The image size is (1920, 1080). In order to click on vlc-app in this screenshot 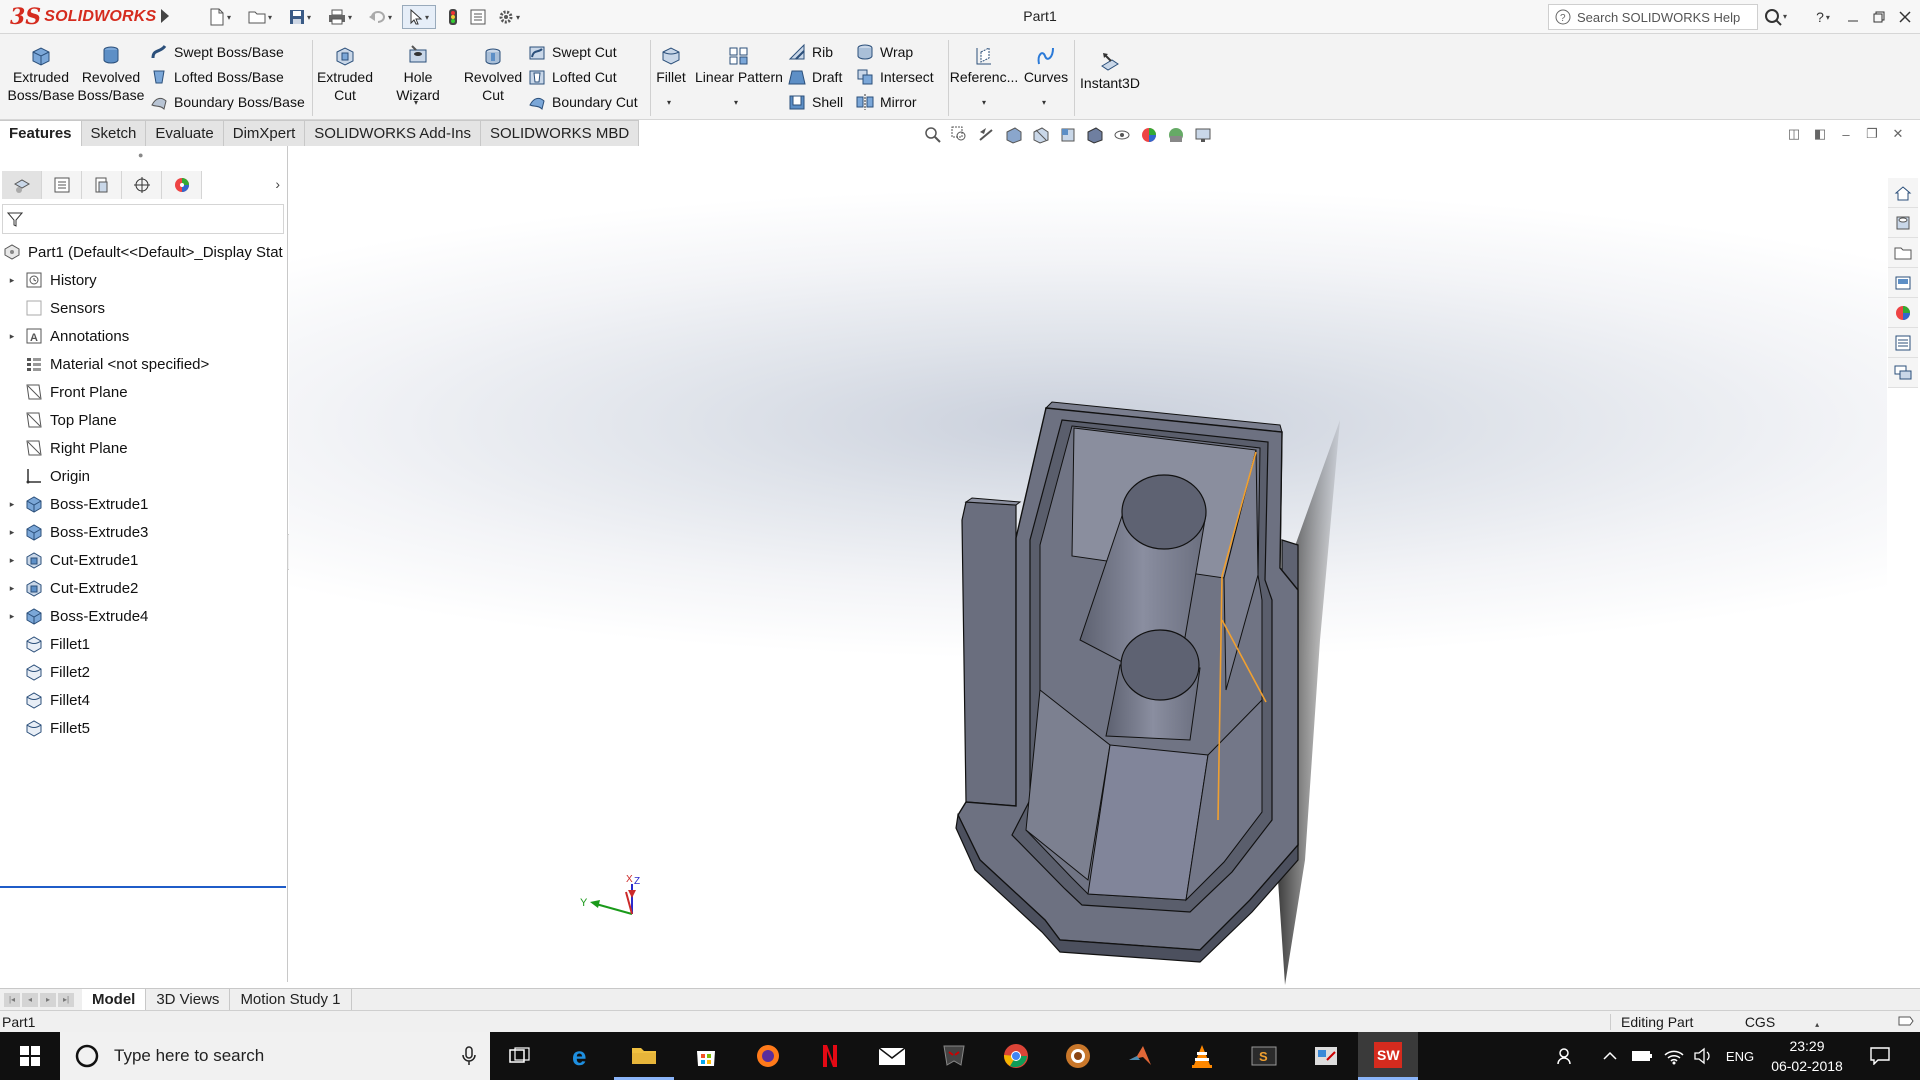, I will do `click(1202, 1056)`.